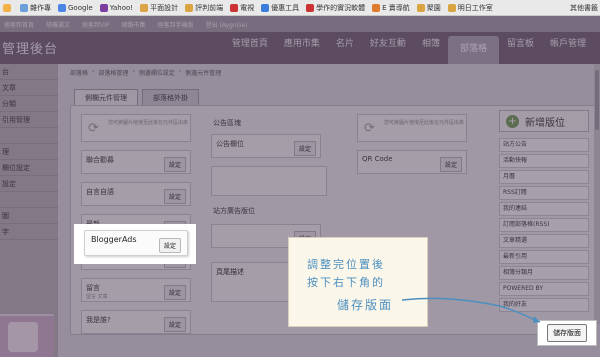 This screenshot has height=357, width=600. Describe the element at coordinates (567, 333) in the screenshot. I see `save-layout-button: 儲存版面` at that location.